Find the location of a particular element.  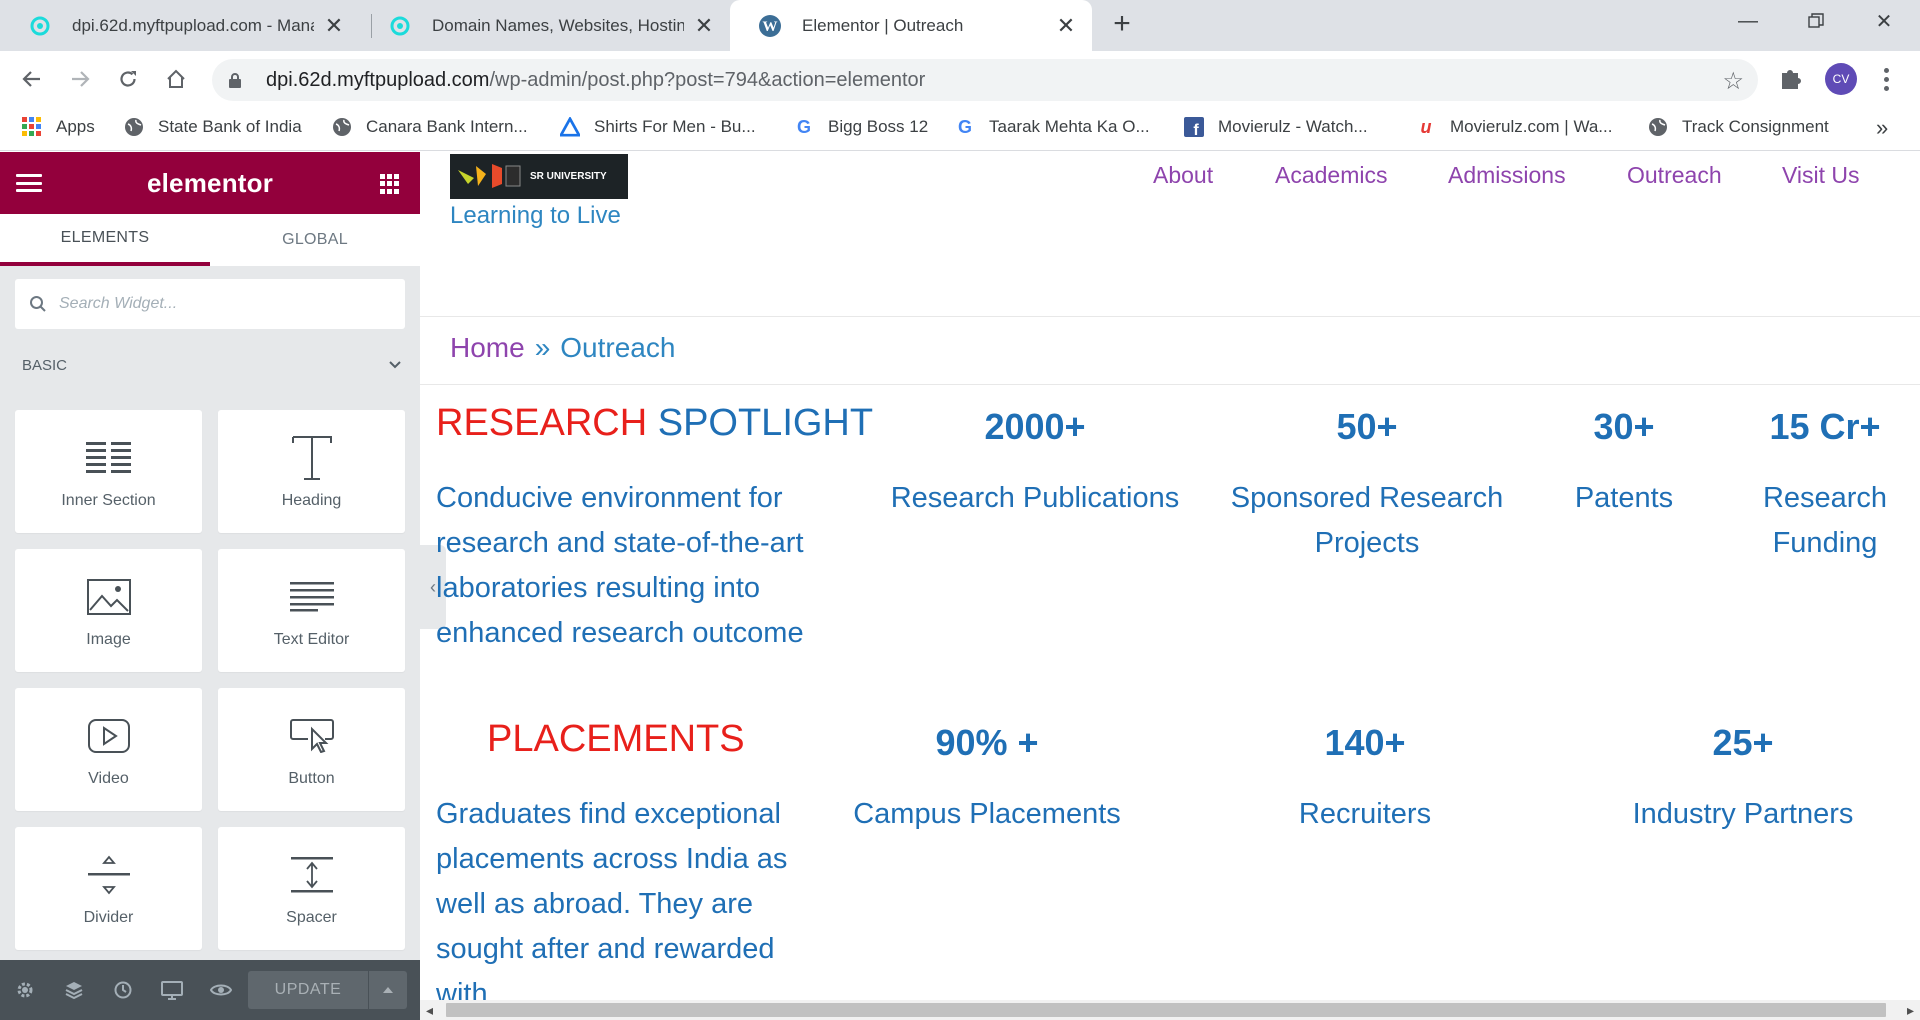

bookmark-track-consignment: Track Consignment is located at coordinates (1738, 127).